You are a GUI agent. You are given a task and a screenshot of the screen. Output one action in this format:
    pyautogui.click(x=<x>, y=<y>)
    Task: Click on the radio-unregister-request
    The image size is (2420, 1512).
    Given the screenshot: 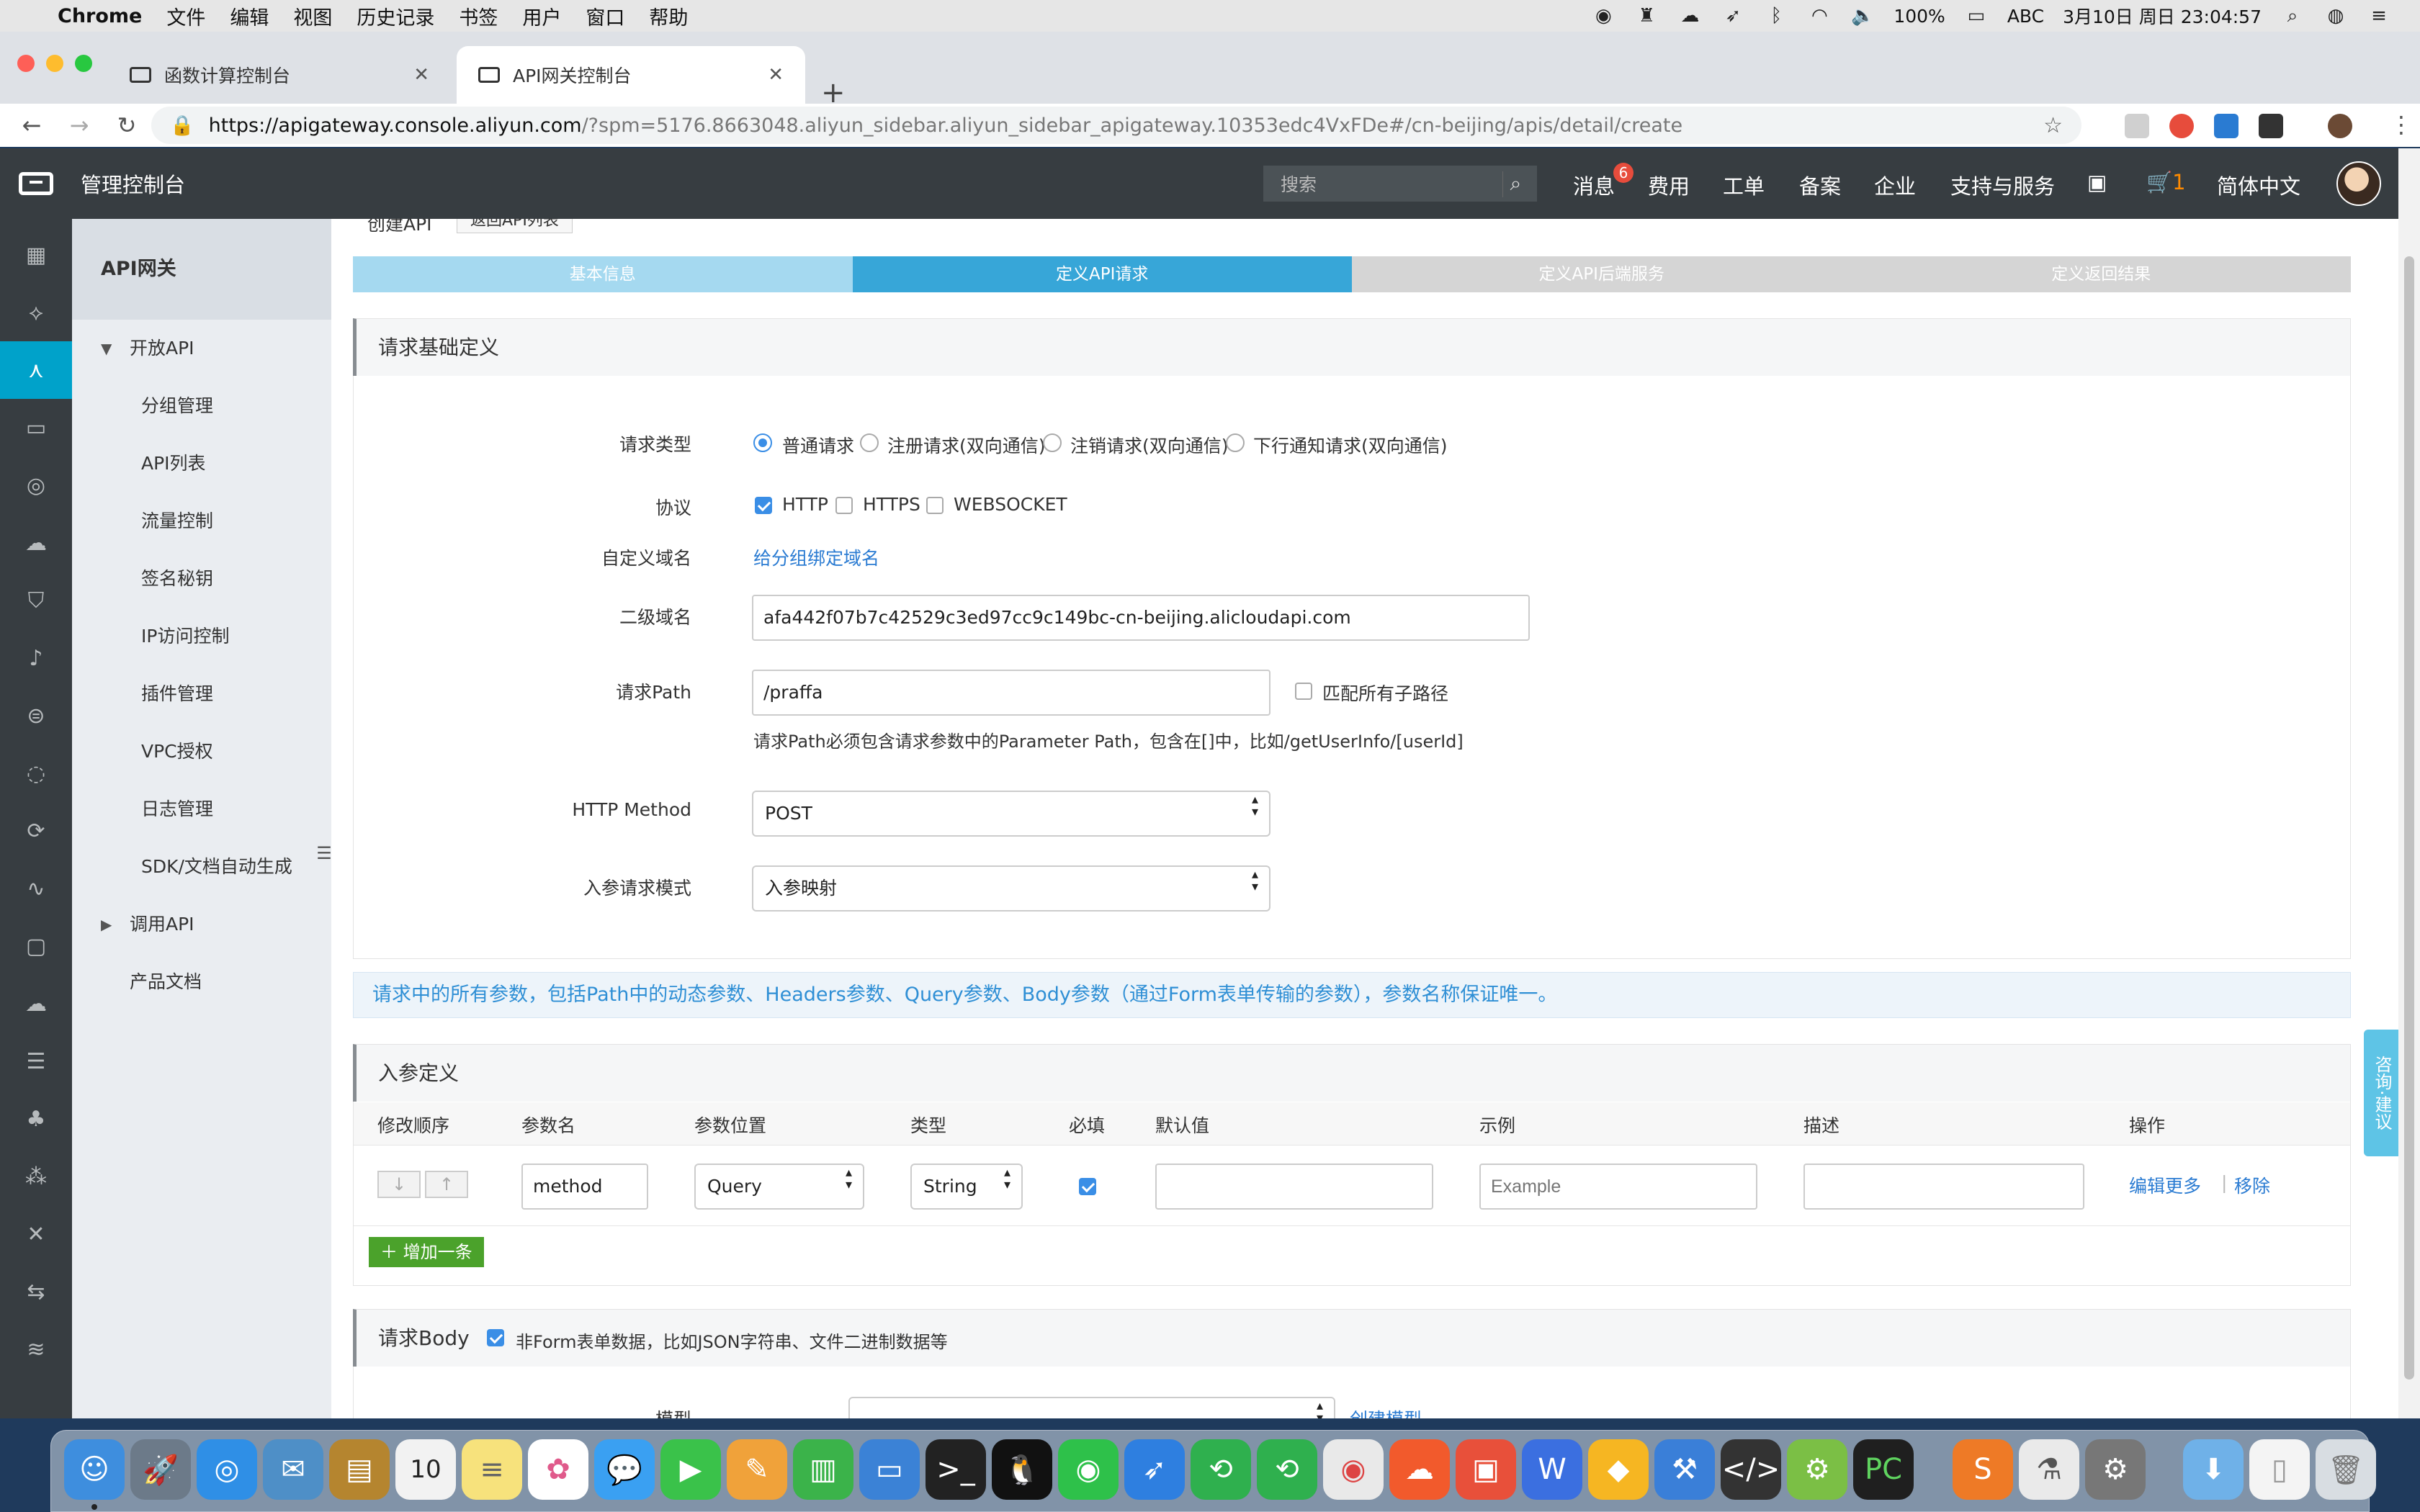 What is the action you would take?
    pyautogui.click(x=1052, y=442)
    